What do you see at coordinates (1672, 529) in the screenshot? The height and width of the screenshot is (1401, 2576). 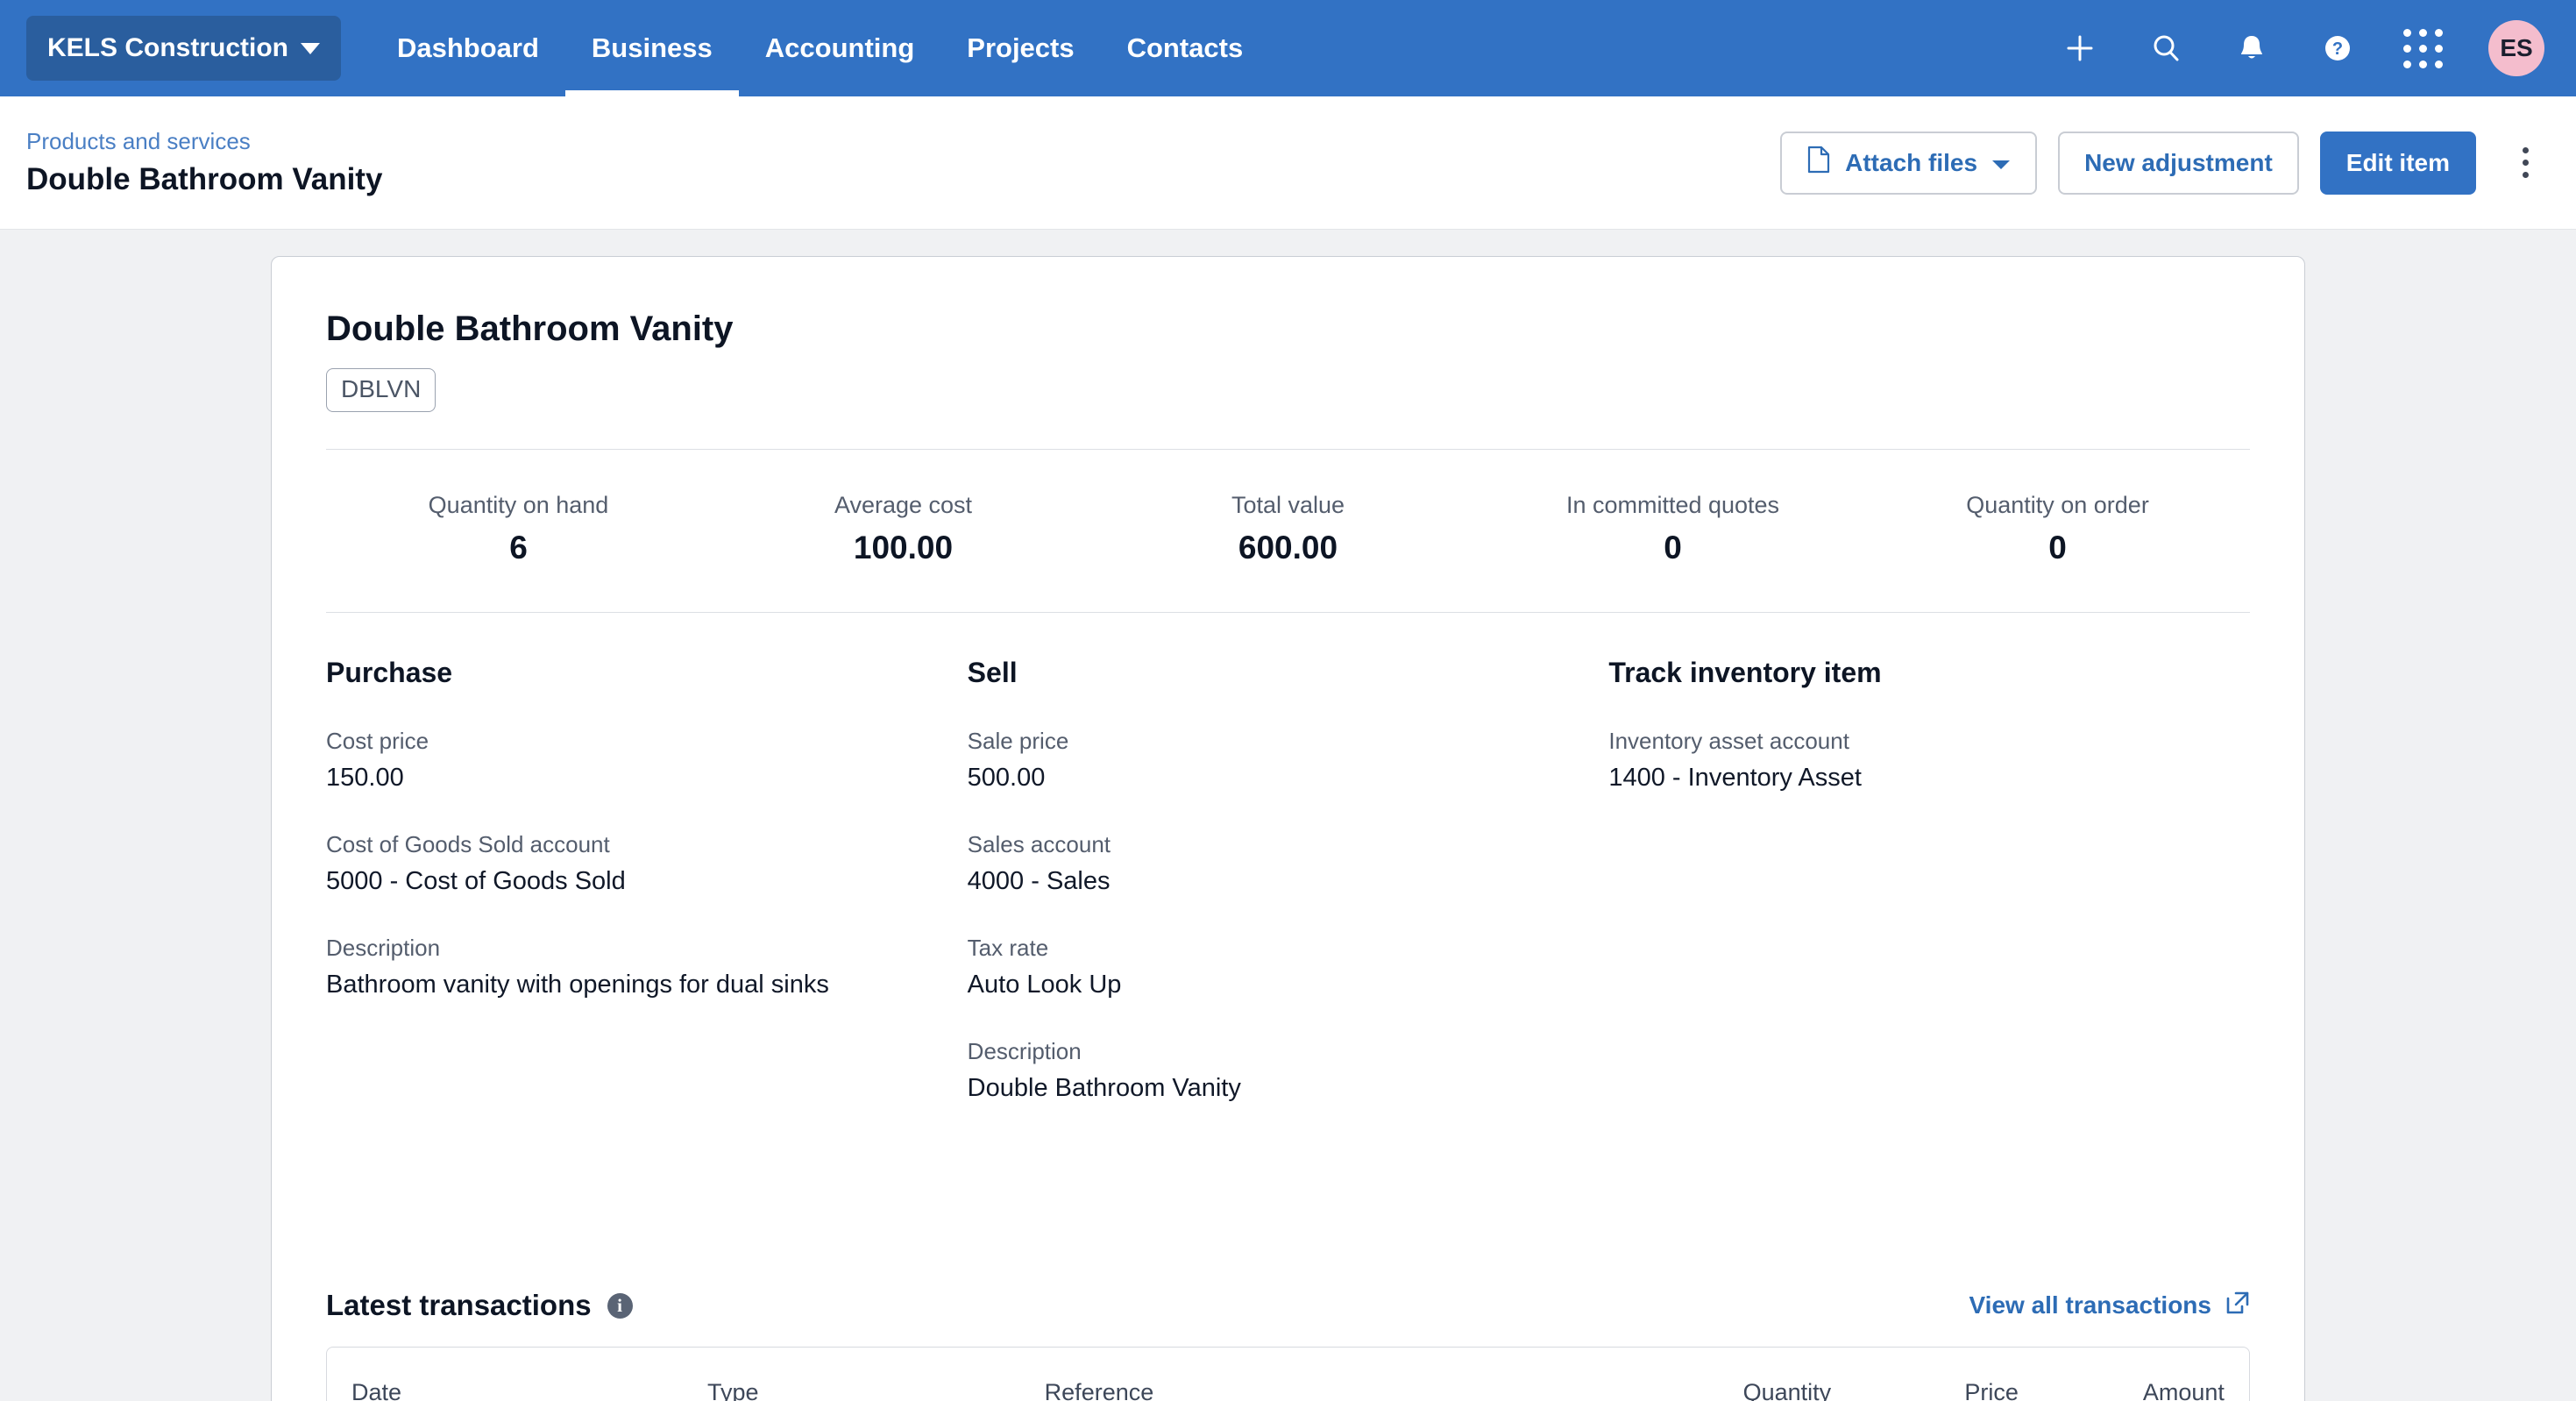 I see `stat-in-committed-quotes: In committed quotes 0` at bounding box center [1672, 529].